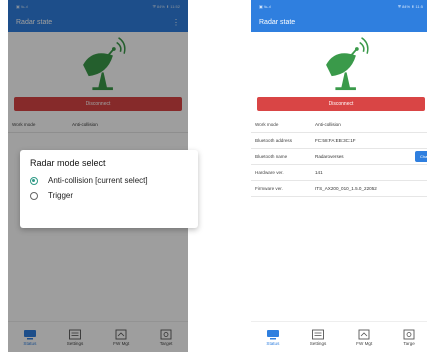 The width and height of the screenshot is (427, 352). What do you see at coordinates (269, 188) in the screenshot?
I see `info-key: Firmware ver.` at bounding box center [269, 188].